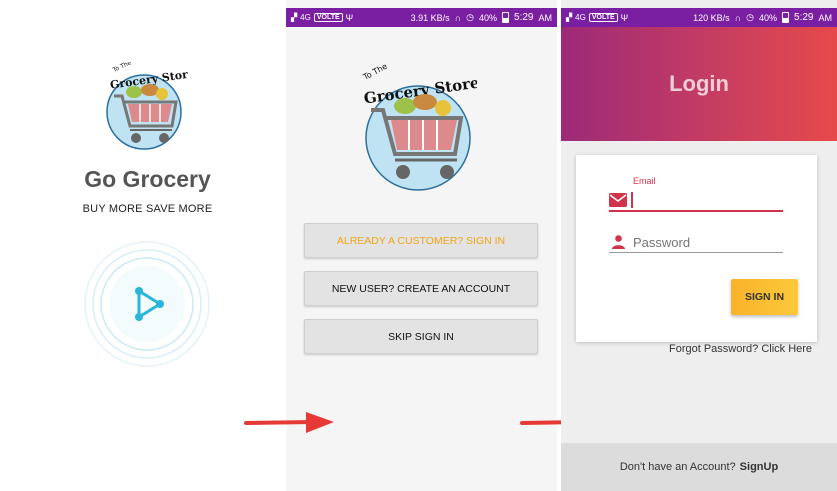  I want to click on email-icon, so click(618, 200).